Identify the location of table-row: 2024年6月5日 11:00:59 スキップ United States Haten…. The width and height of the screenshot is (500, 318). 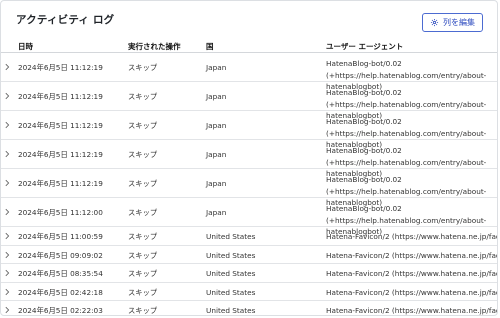
(249, 236).